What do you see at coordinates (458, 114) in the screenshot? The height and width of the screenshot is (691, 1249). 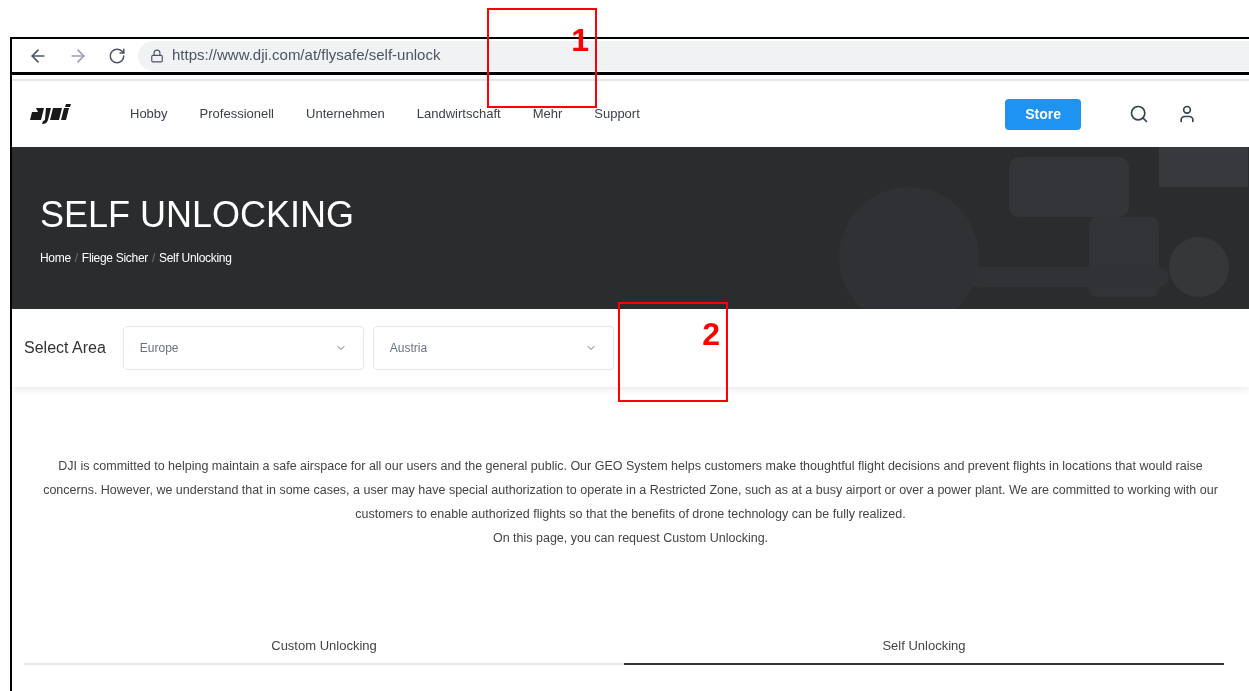 I see `nav-link: Landwirtschaft` at bounding box center [458, 114].